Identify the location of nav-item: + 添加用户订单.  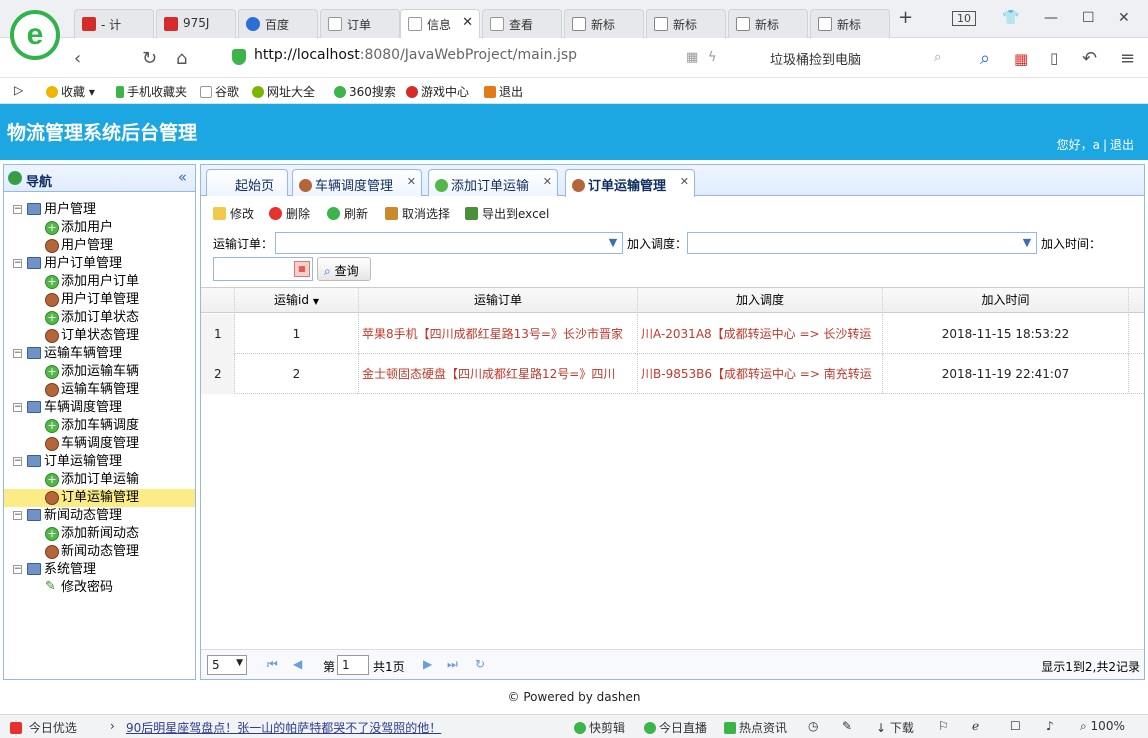
(99, 282).